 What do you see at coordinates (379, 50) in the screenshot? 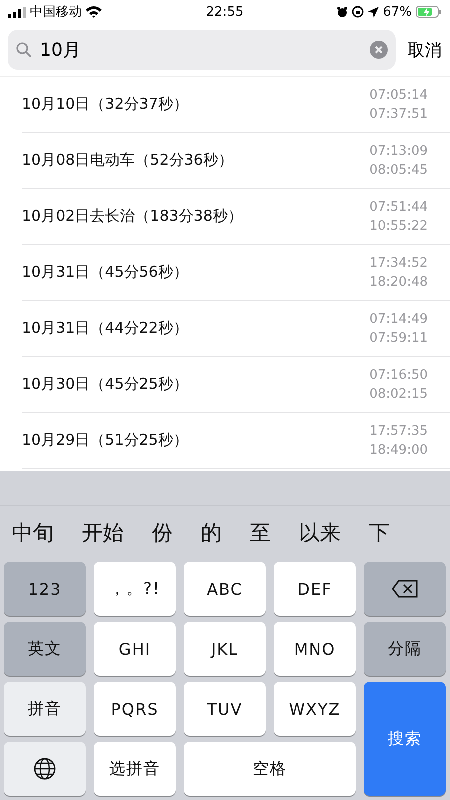
I see `clear-icon` at bounding box center [379, 50].